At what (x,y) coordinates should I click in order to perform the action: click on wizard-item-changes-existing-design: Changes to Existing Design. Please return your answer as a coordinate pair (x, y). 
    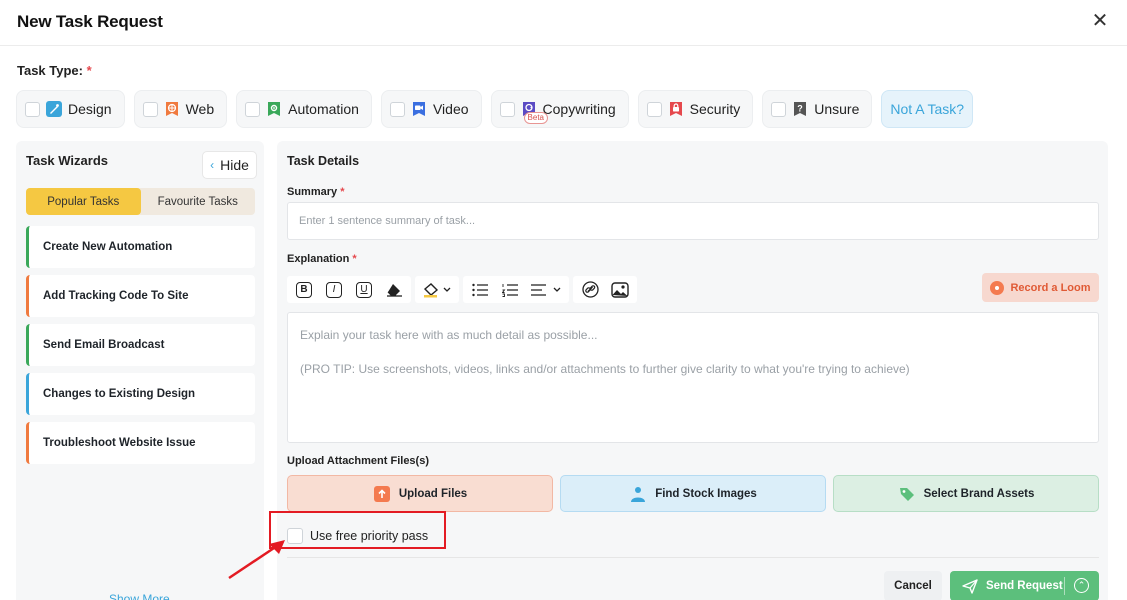
    Looking at the image, I should click on (140, 394).